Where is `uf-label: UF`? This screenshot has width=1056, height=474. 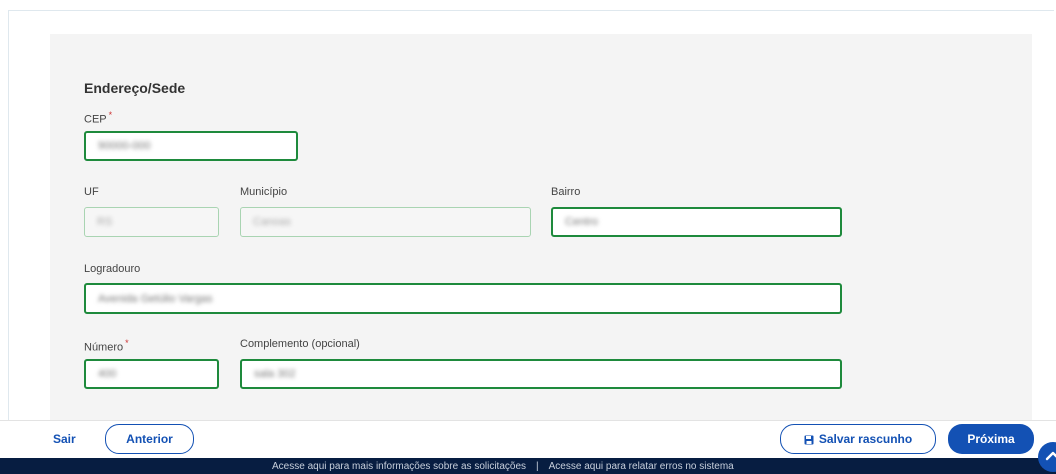
uf-label: UF is located at coordinates (91, 192).